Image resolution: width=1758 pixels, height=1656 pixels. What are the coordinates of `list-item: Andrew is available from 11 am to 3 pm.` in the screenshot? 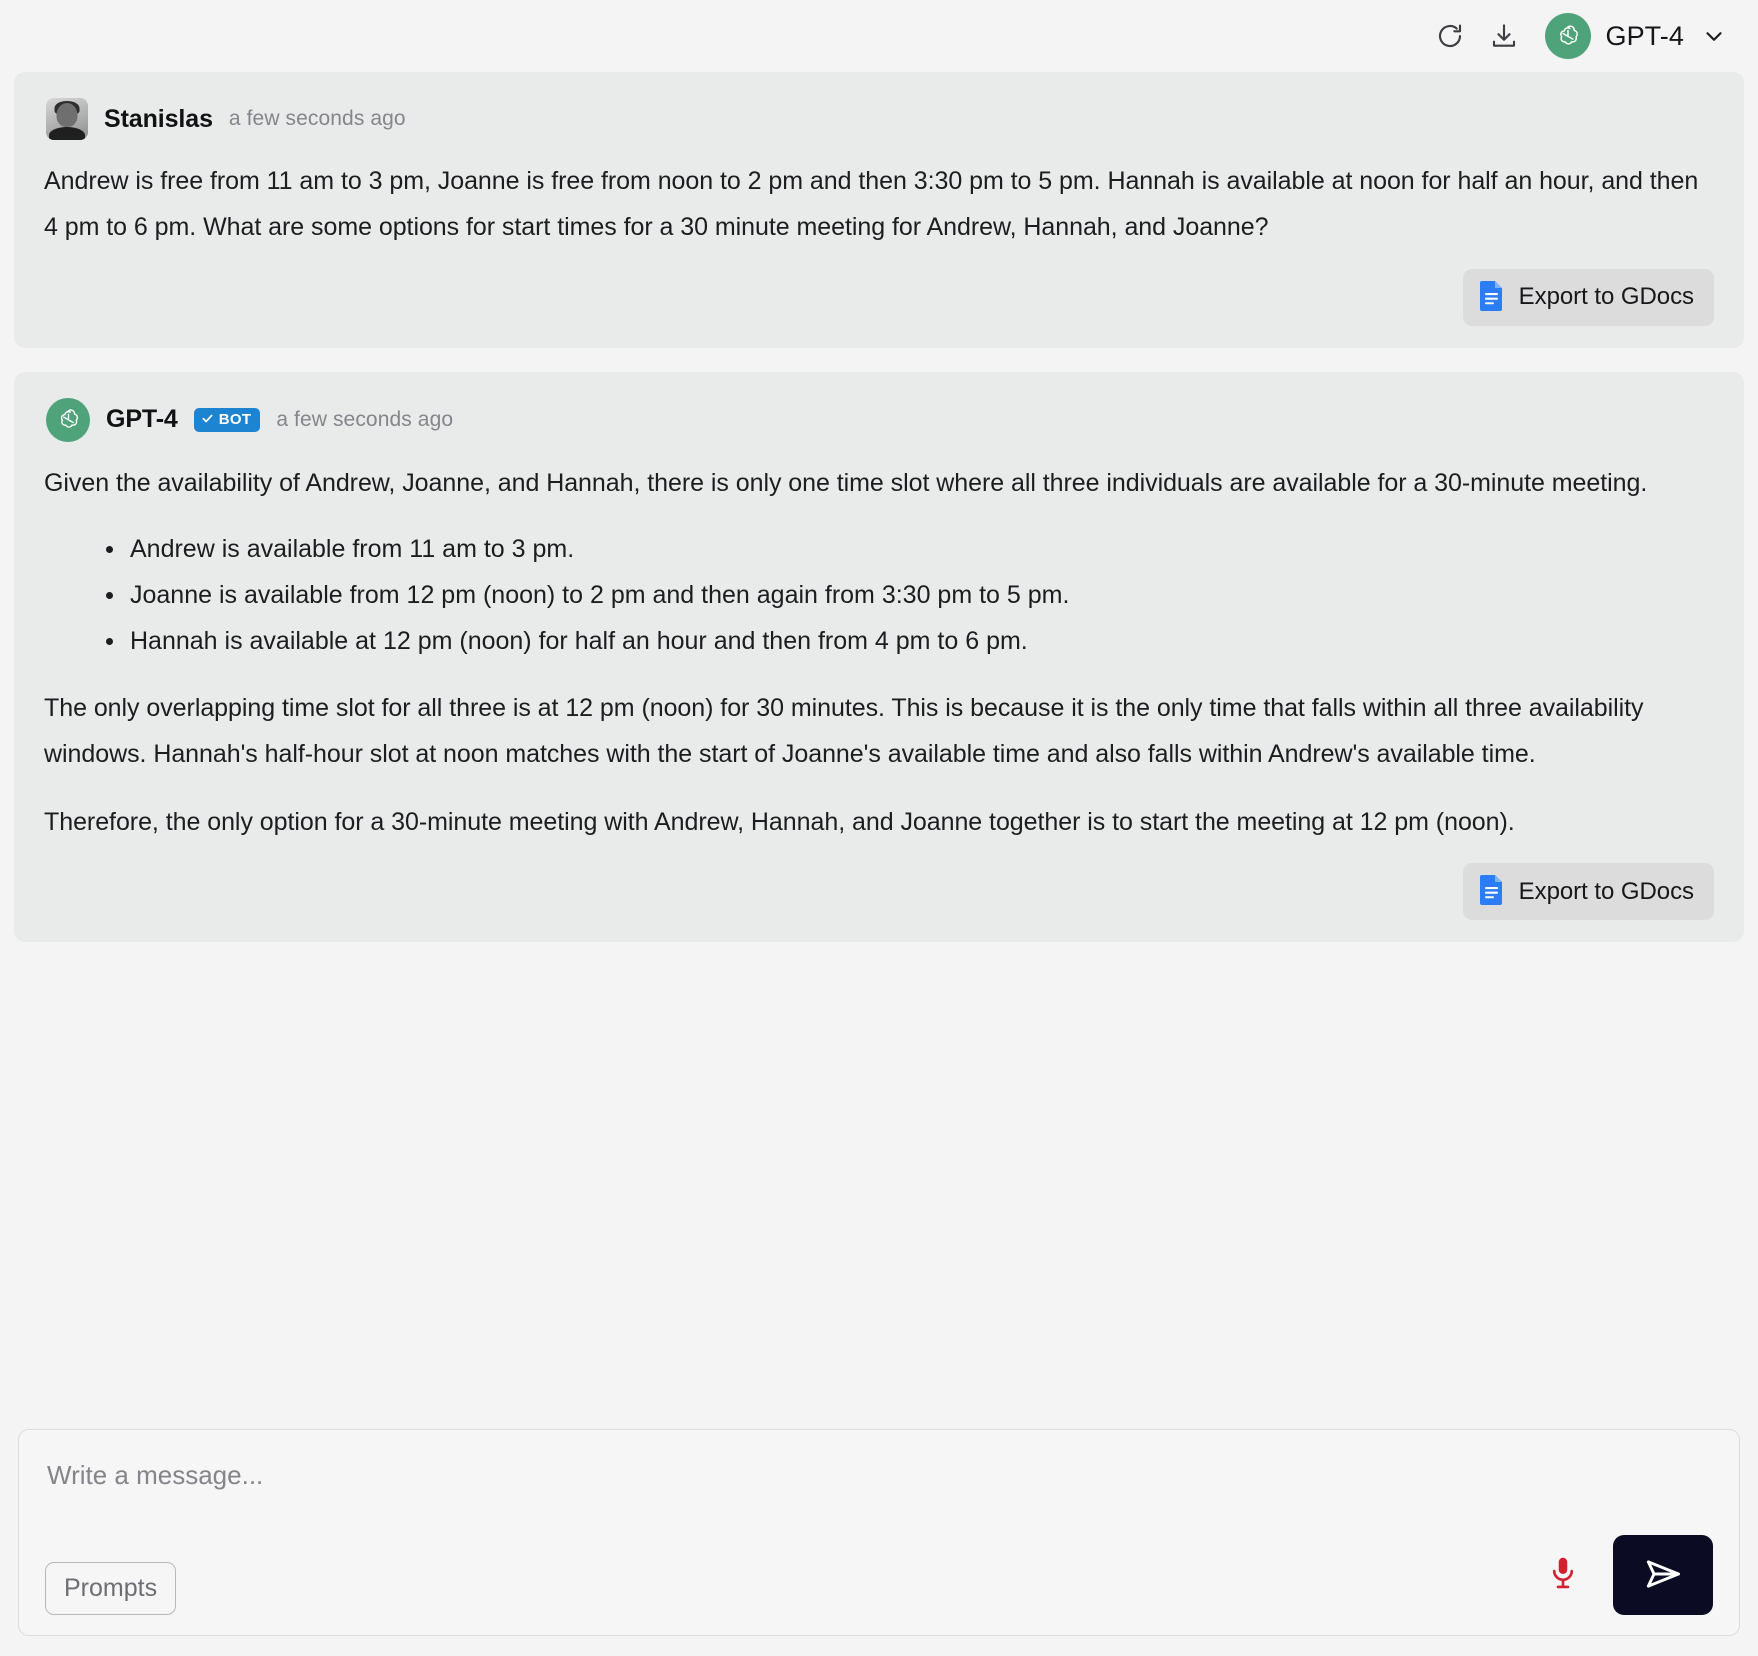 It's located at (909, 549).